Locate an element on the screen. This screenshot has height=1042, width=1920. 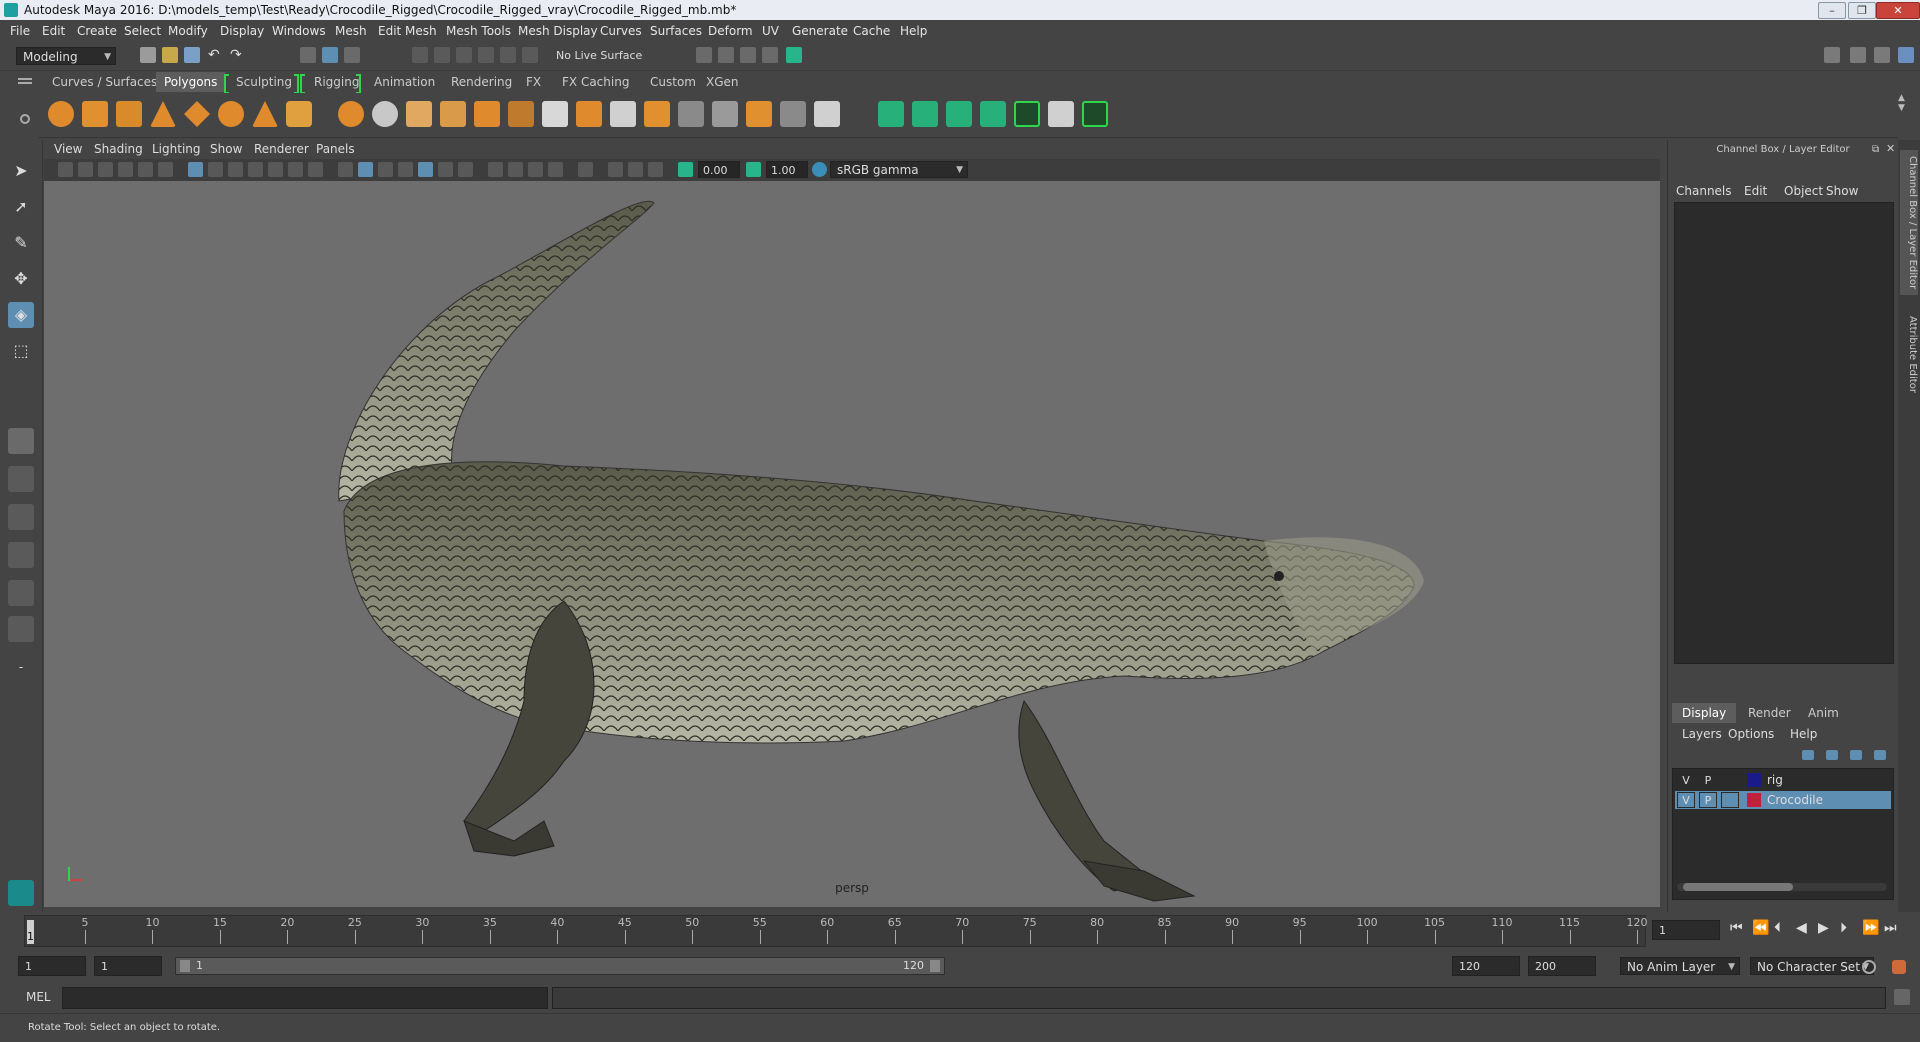
menu-mesh-tools: Mesh Tools is located at coordinates (478, 31).